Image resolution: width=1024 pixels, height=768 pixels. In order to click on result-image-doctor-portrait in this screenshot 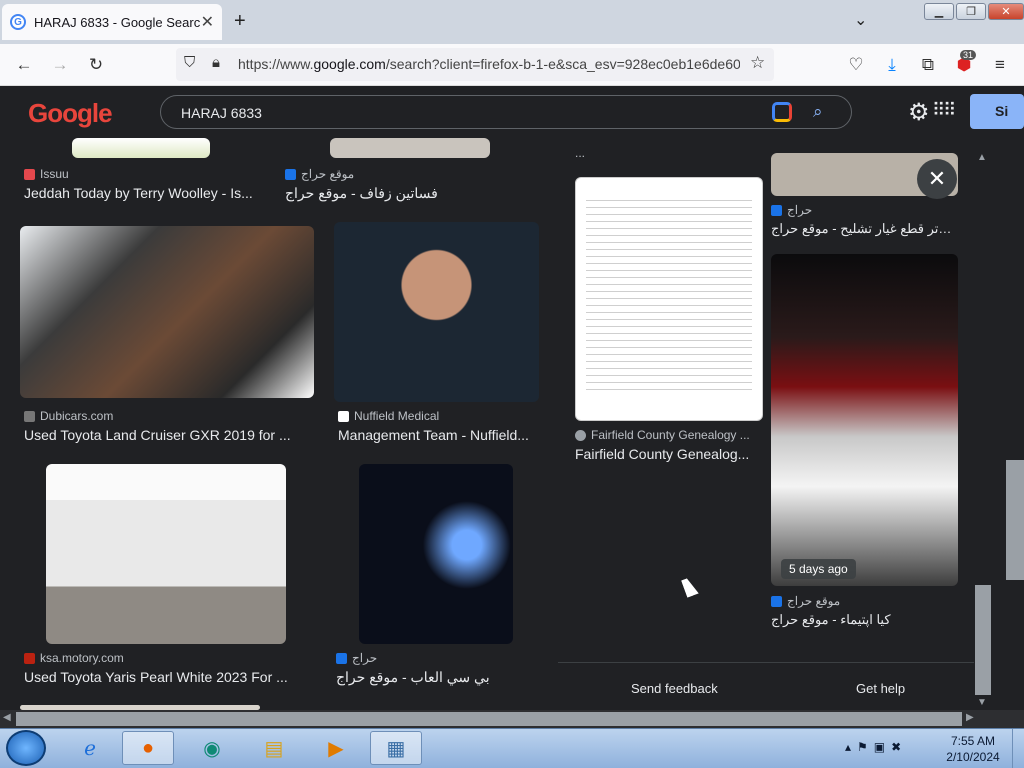, I will do `click(436, 312)`.